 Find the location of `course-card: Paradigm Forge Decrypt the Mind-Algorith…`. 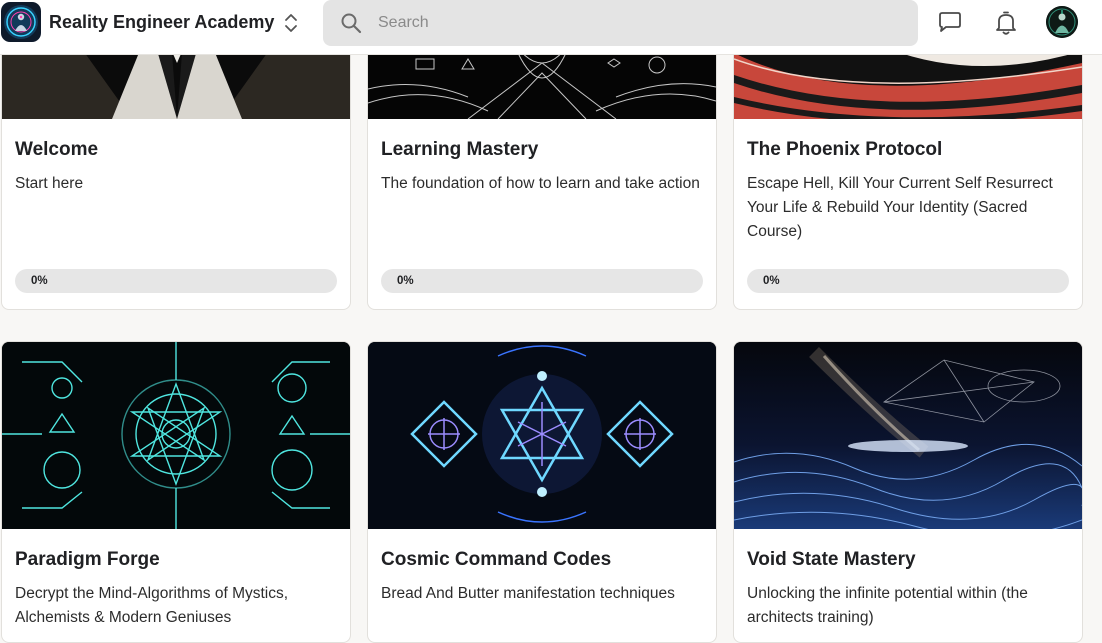

course-card: Paradigm Forge Decrypt the Mind-Algorith… is located at coordinates (176, 492).